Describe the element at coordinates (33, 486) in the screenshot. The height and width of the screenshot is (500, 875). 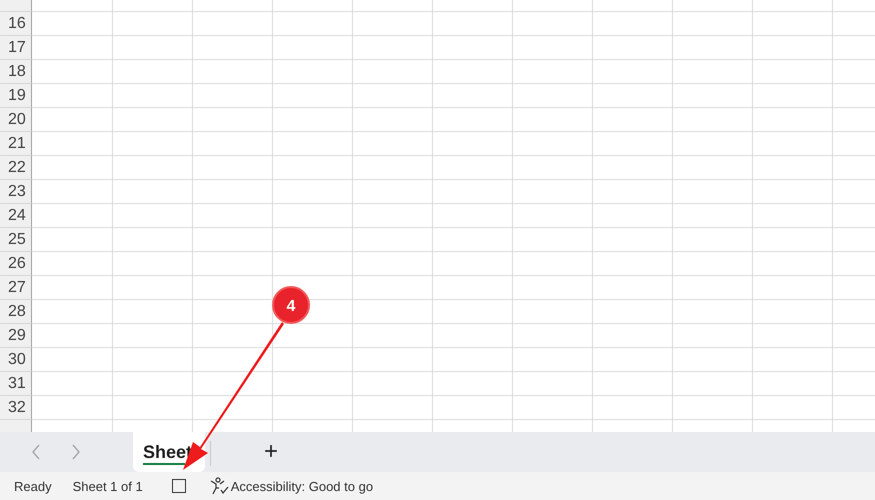
I see `status-text: Ready` at that location.